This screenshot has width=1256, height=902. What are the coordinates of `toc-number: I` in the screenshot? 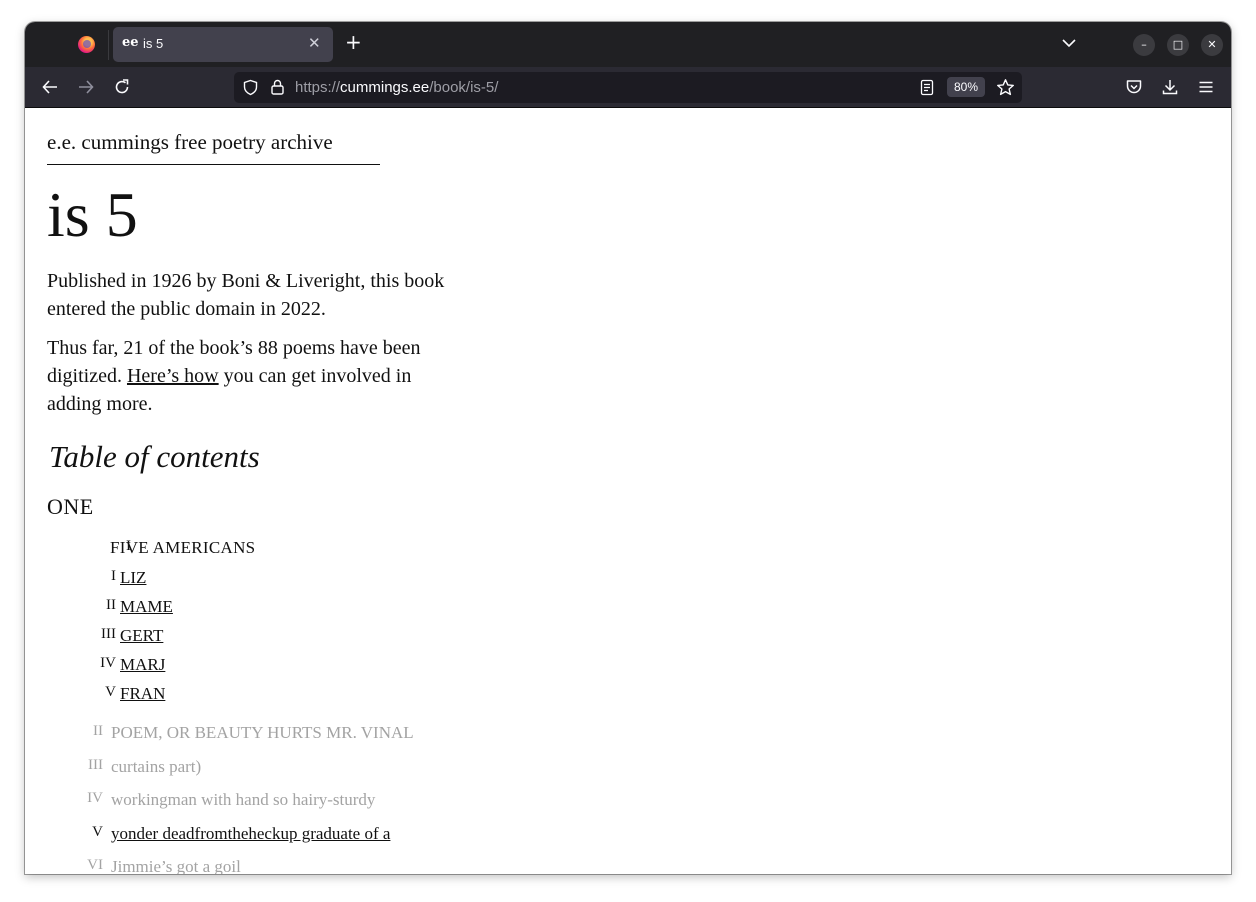 It's located at (113, 576).